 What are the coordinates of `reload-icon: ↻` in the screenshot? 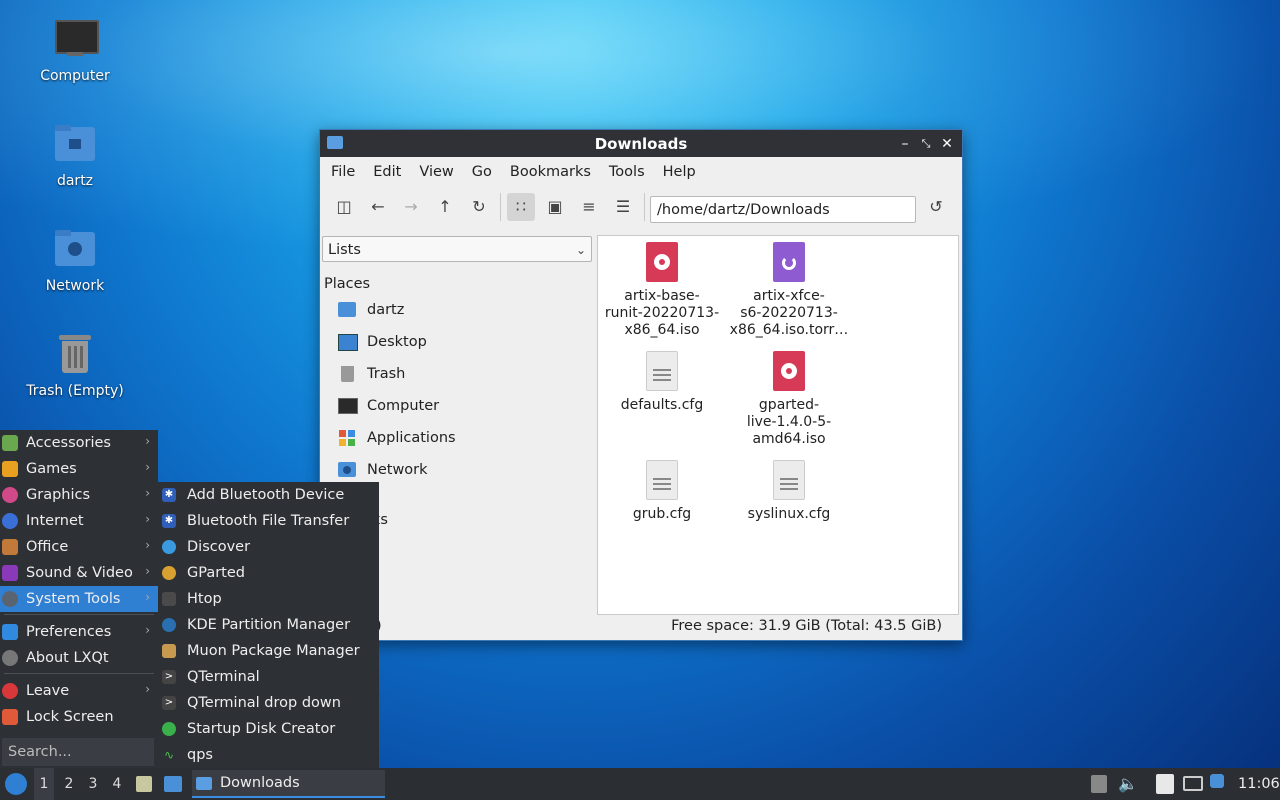 It's located at (479, 207).